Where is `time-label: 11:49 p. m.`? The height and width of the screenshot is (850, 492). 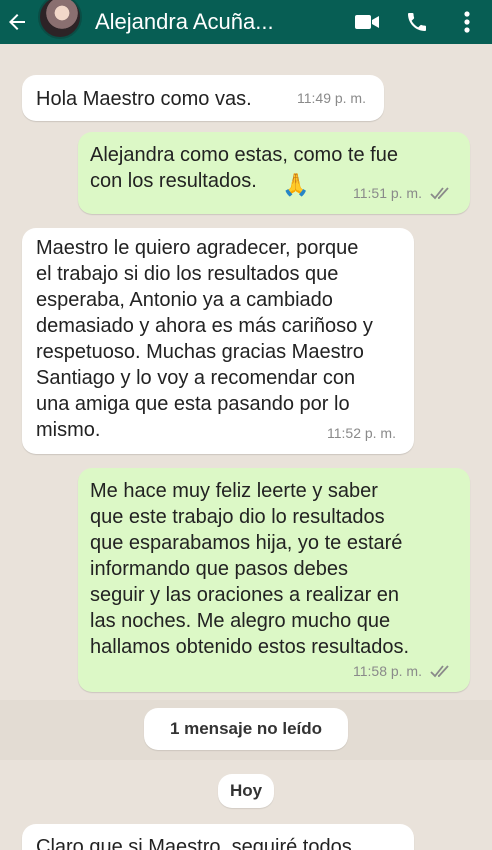 time-label: 11:49 p. m. is located at coordinates (331, 98).